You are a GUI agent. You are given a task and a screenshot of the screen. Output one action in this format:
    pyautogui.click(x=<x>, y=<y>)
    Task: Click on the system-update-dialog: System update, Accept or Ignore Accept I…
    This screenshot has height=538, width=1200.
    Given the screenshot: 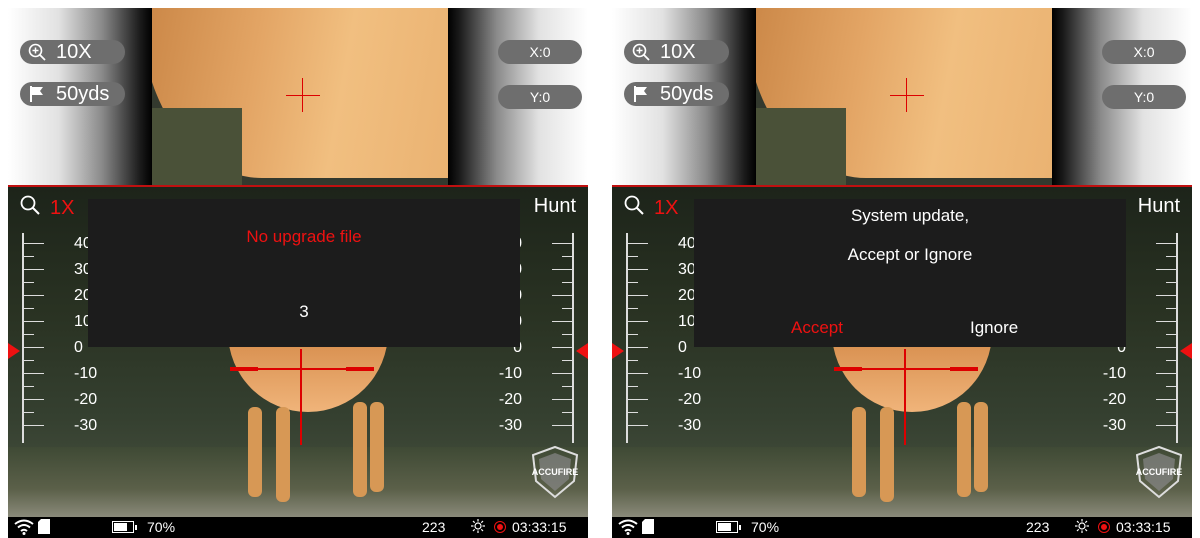 What is the action you would take?
    pyautogui.click(x=910, y=273)
    